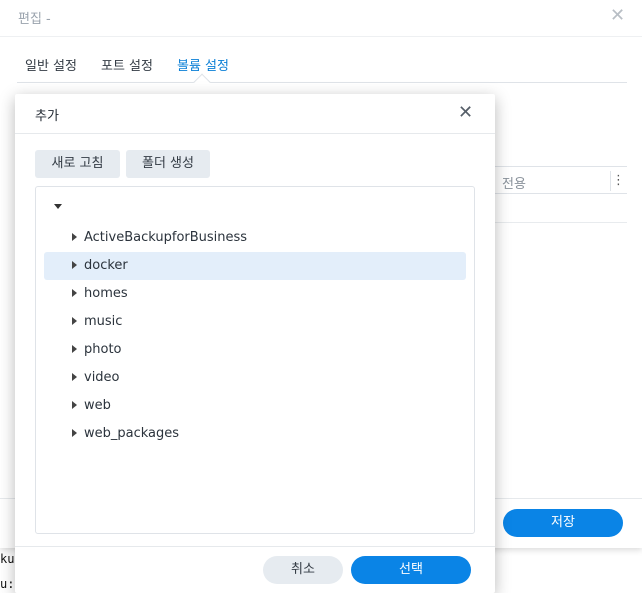  Describe the element at coordinates (322, 82) in the screenshot. I see `tabs-divider` at that location.